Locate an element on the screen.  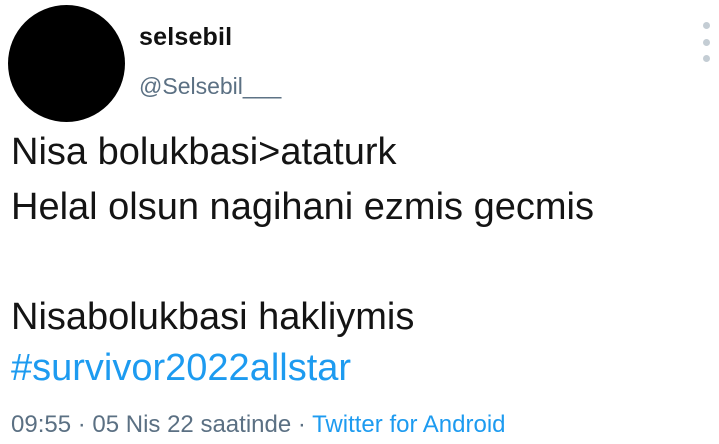
more-vertical-icon is located at coordinates (706, 42).